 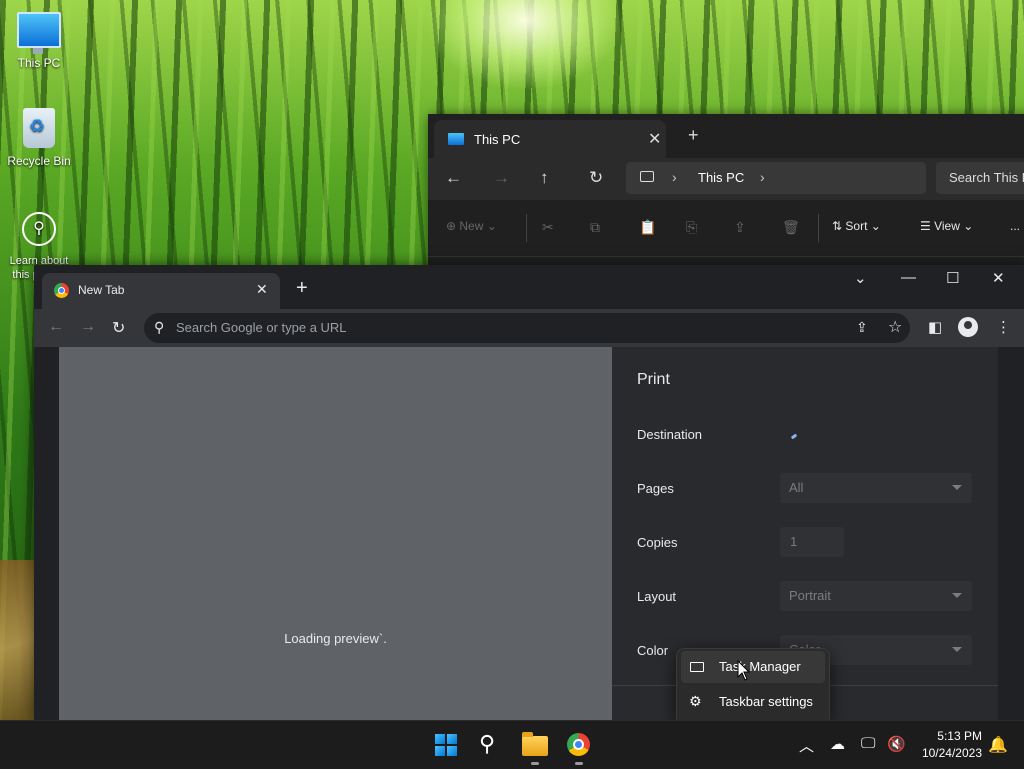 What do you see at coordinates (497, 139) in the screenshot?
I see `explorer-tab-title: This PC` at bounding box center [497, 139].